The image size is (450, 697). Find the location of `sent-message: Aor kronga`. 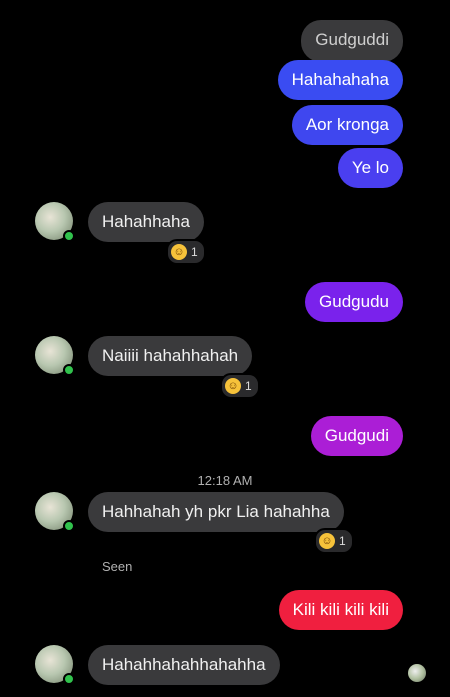

sent-message: Aor kronga is located at coordinates (347, 125).